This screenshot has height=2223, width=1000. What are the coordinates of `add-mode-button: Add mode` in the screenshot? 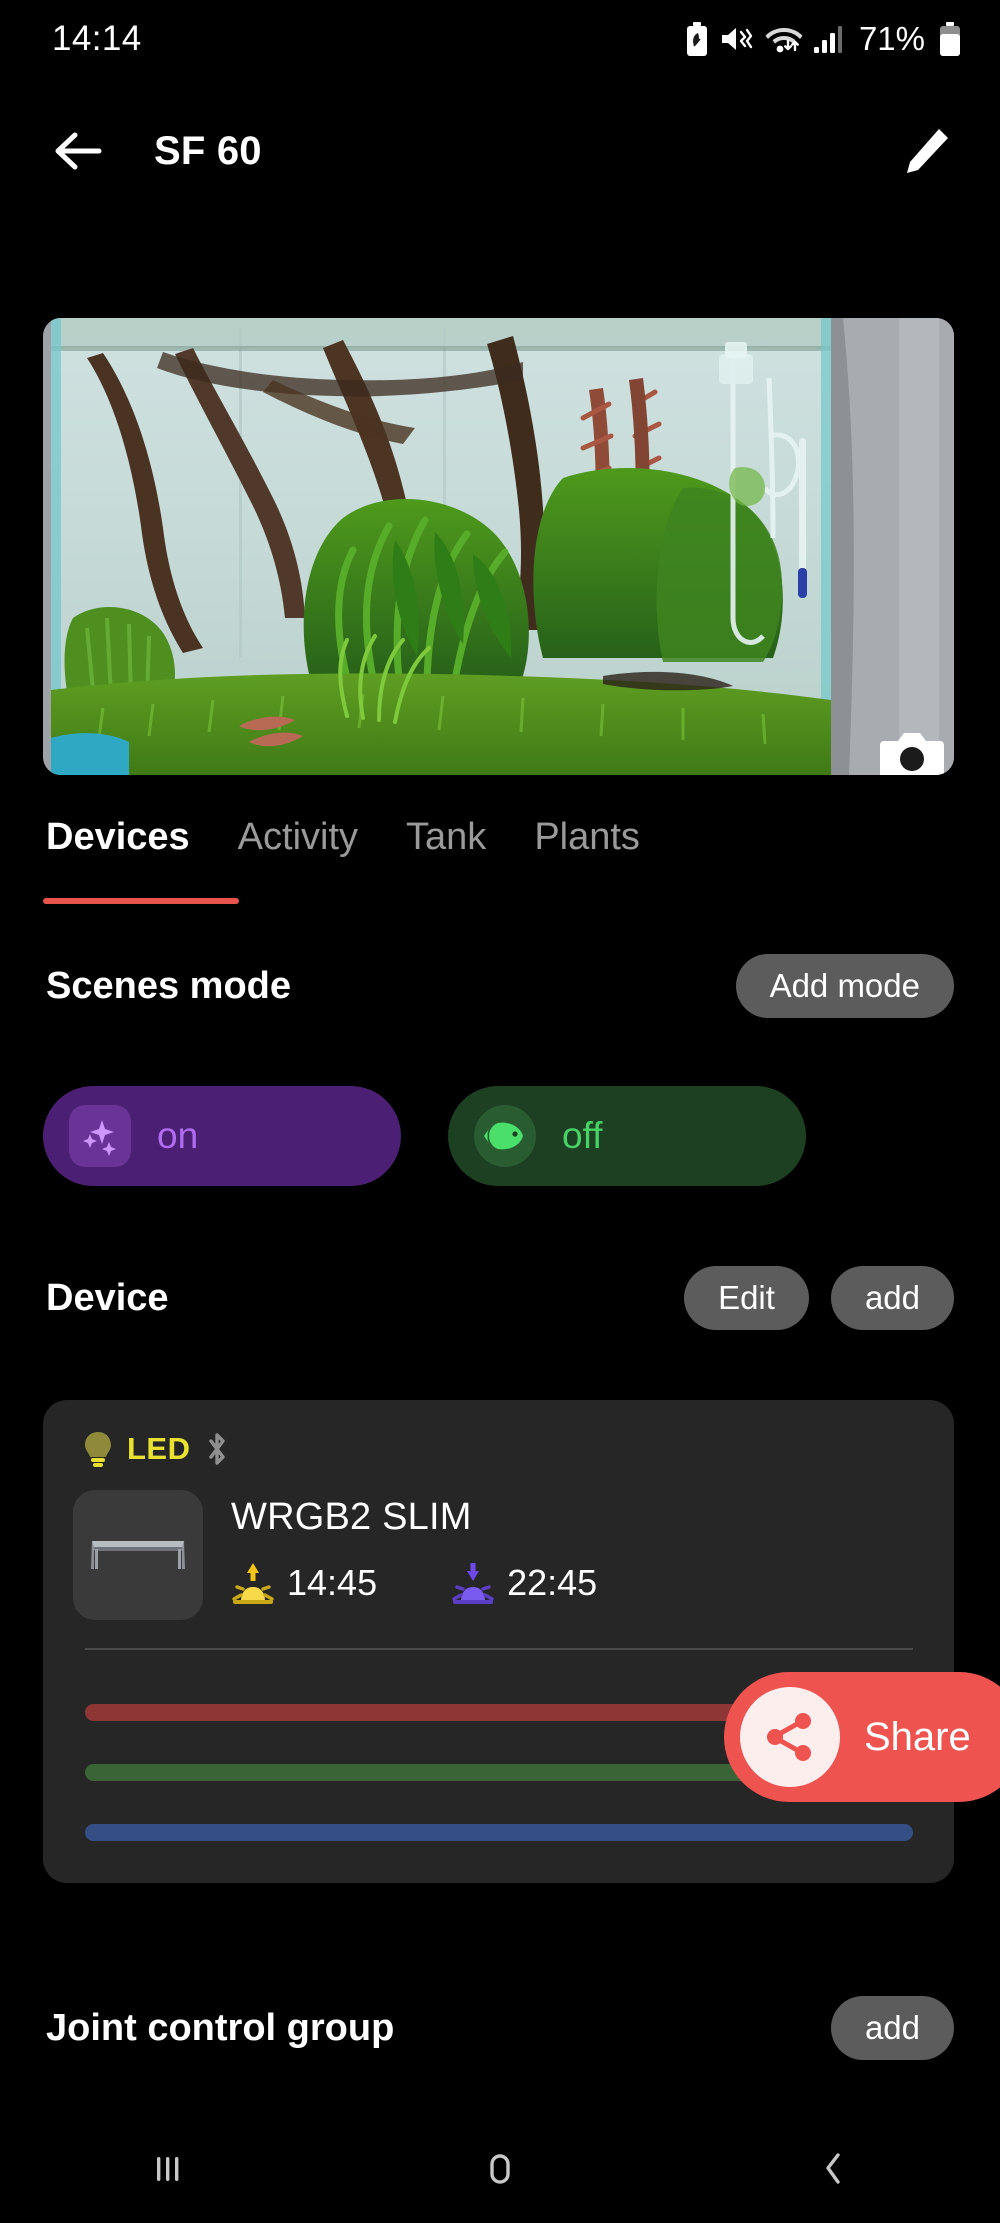 It's located at (844, 986).